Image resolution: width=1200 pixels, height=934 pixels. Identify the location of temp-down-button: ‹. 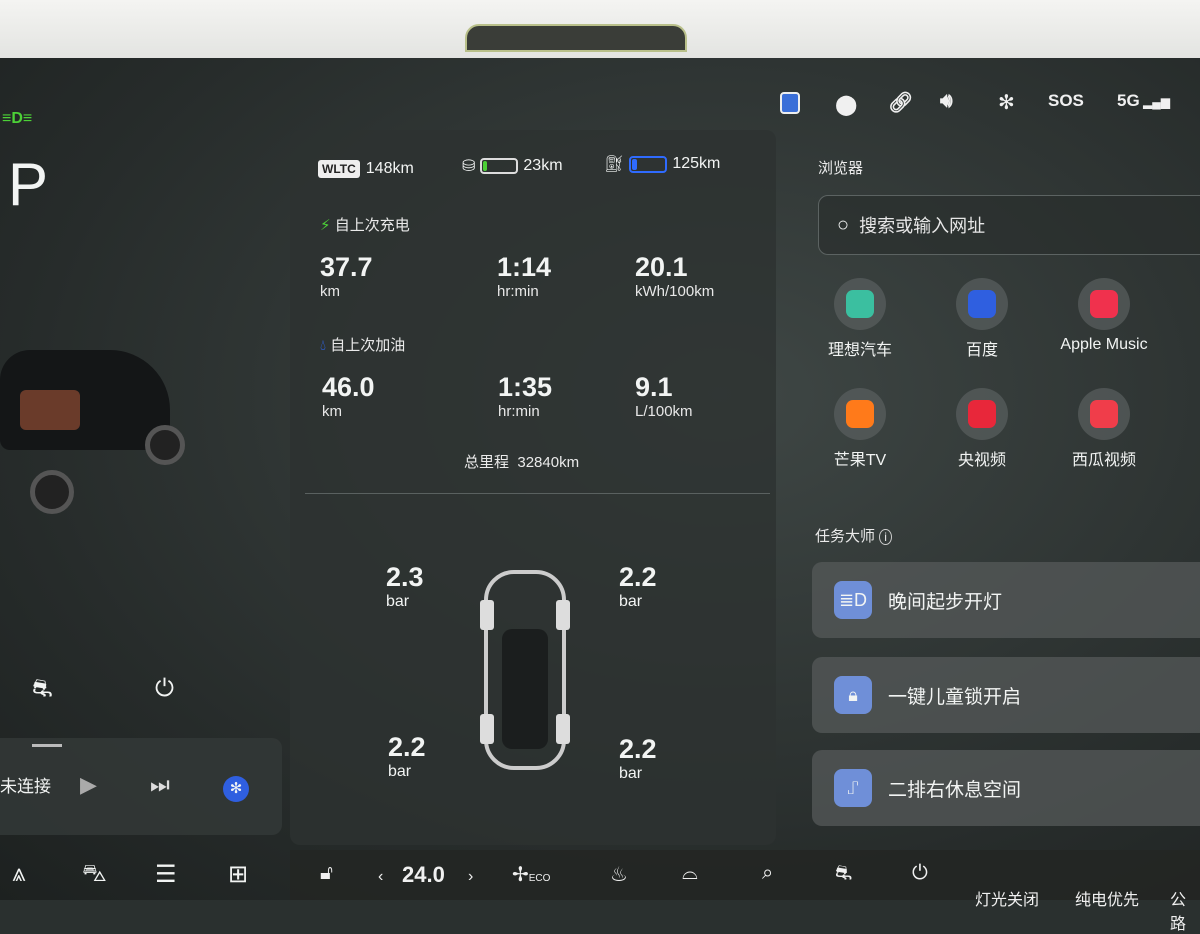
(380, 877).